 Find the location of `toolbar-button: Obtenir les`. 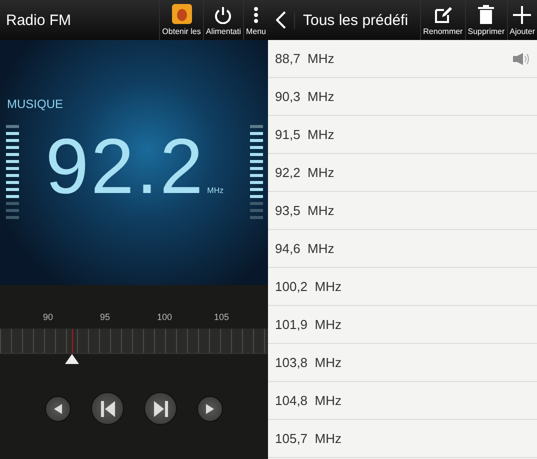

toolbar-button: Obtenir les is located at coordinates (181, 20).